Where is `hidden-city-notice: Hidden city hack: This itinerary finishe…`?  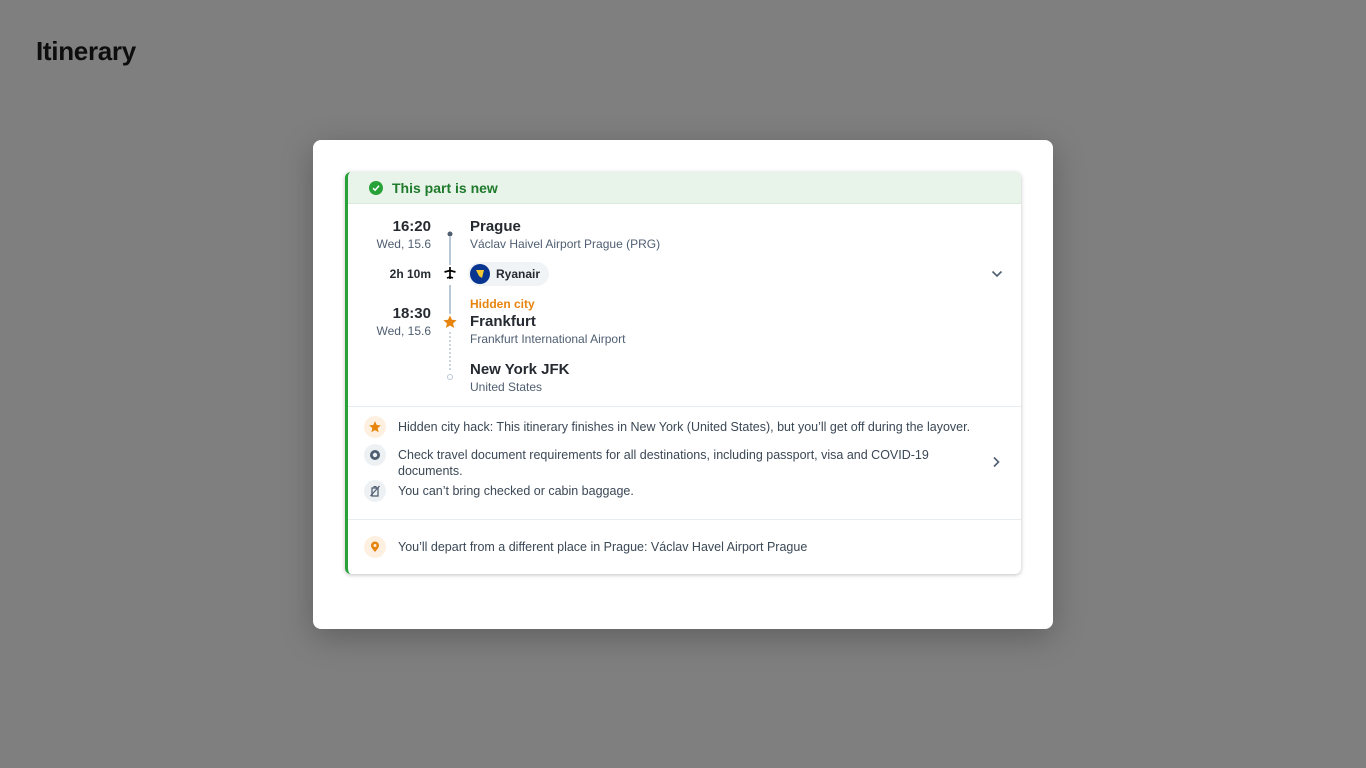 hidden-city-notice: Hidden city hack: This itinerary finishe… is located at coordinates (667, 427).